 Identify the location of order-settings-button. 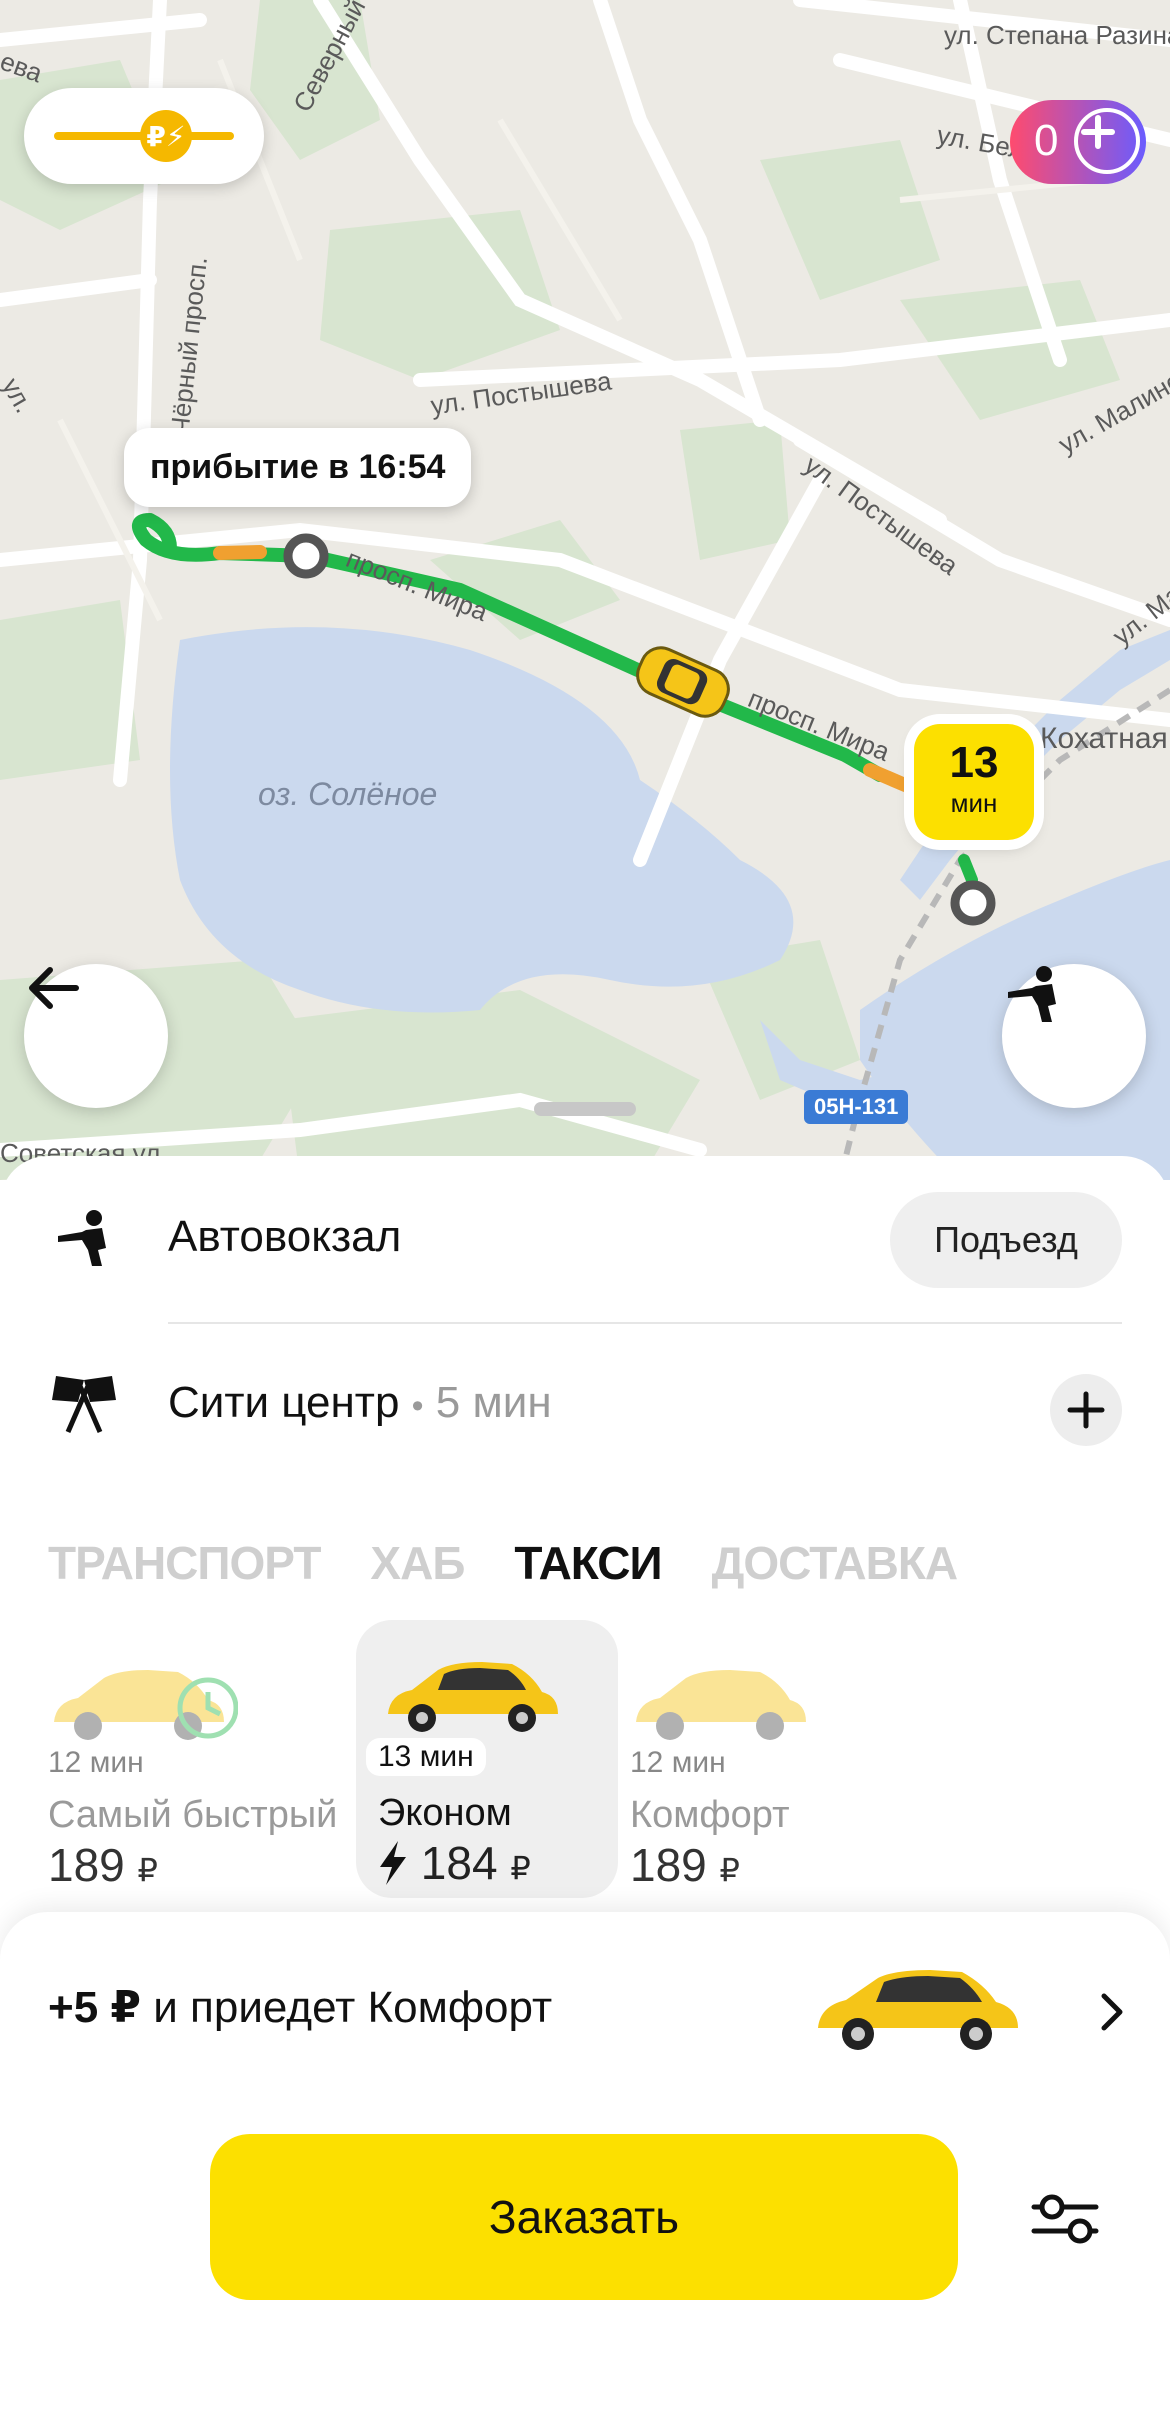
(1065, 2219).